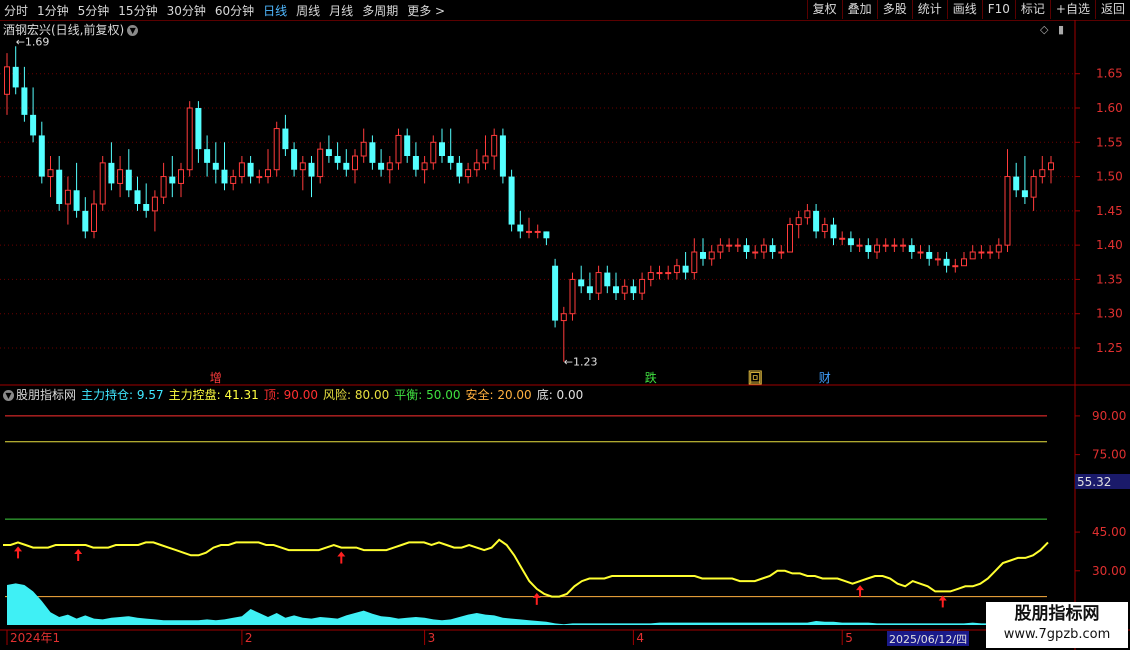 This screenshot has width=1130, height=650. I want to click on indicator-cursor-value: 55.32, so click(1102, 481).